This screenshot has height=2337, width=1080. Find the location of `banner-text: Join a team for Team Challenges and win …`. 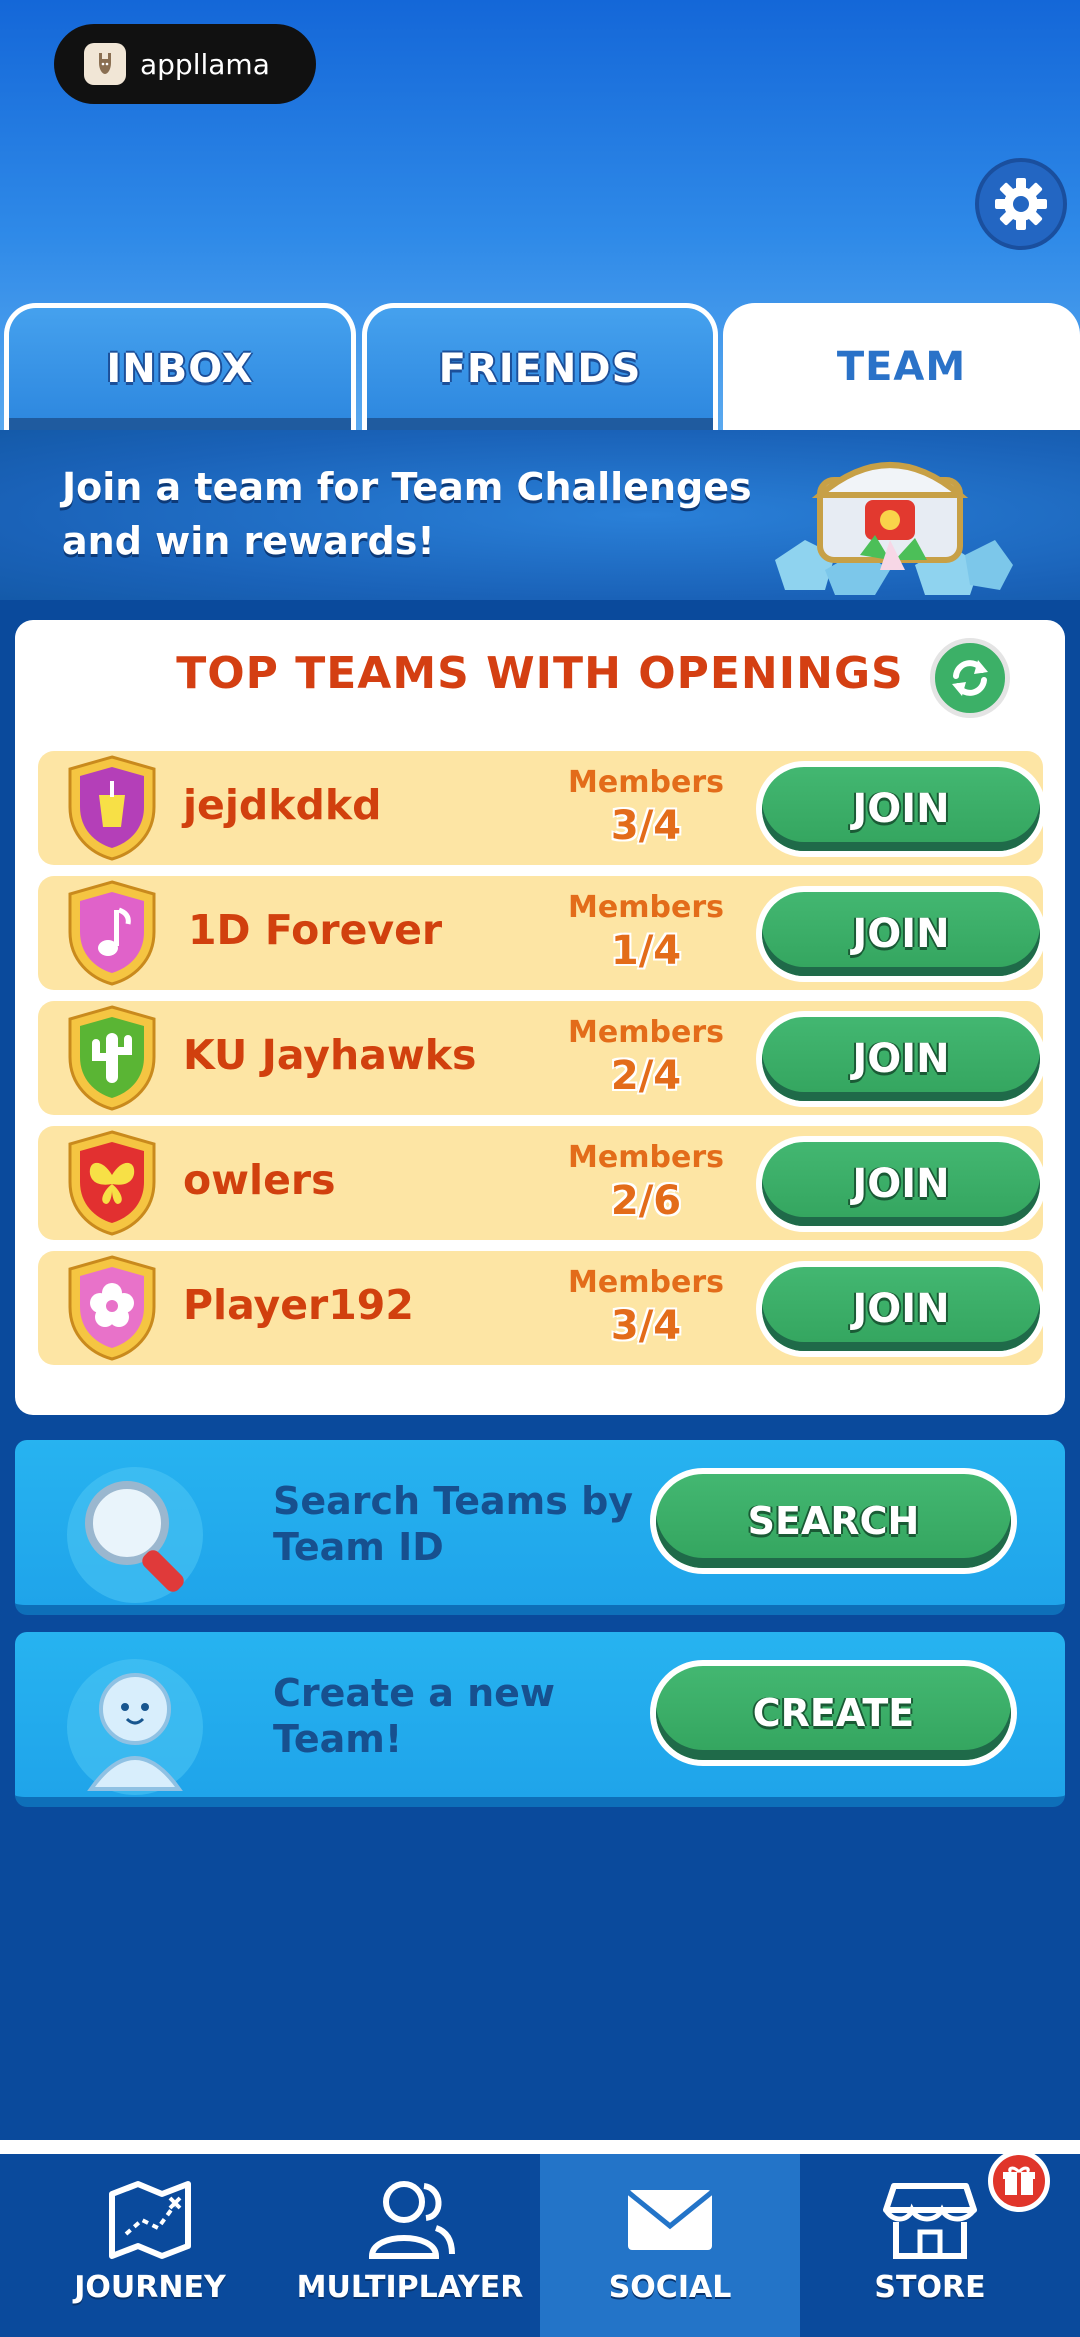

banner-text: Join a team for Team Challenges and win … is located at coordinates (407, 514).